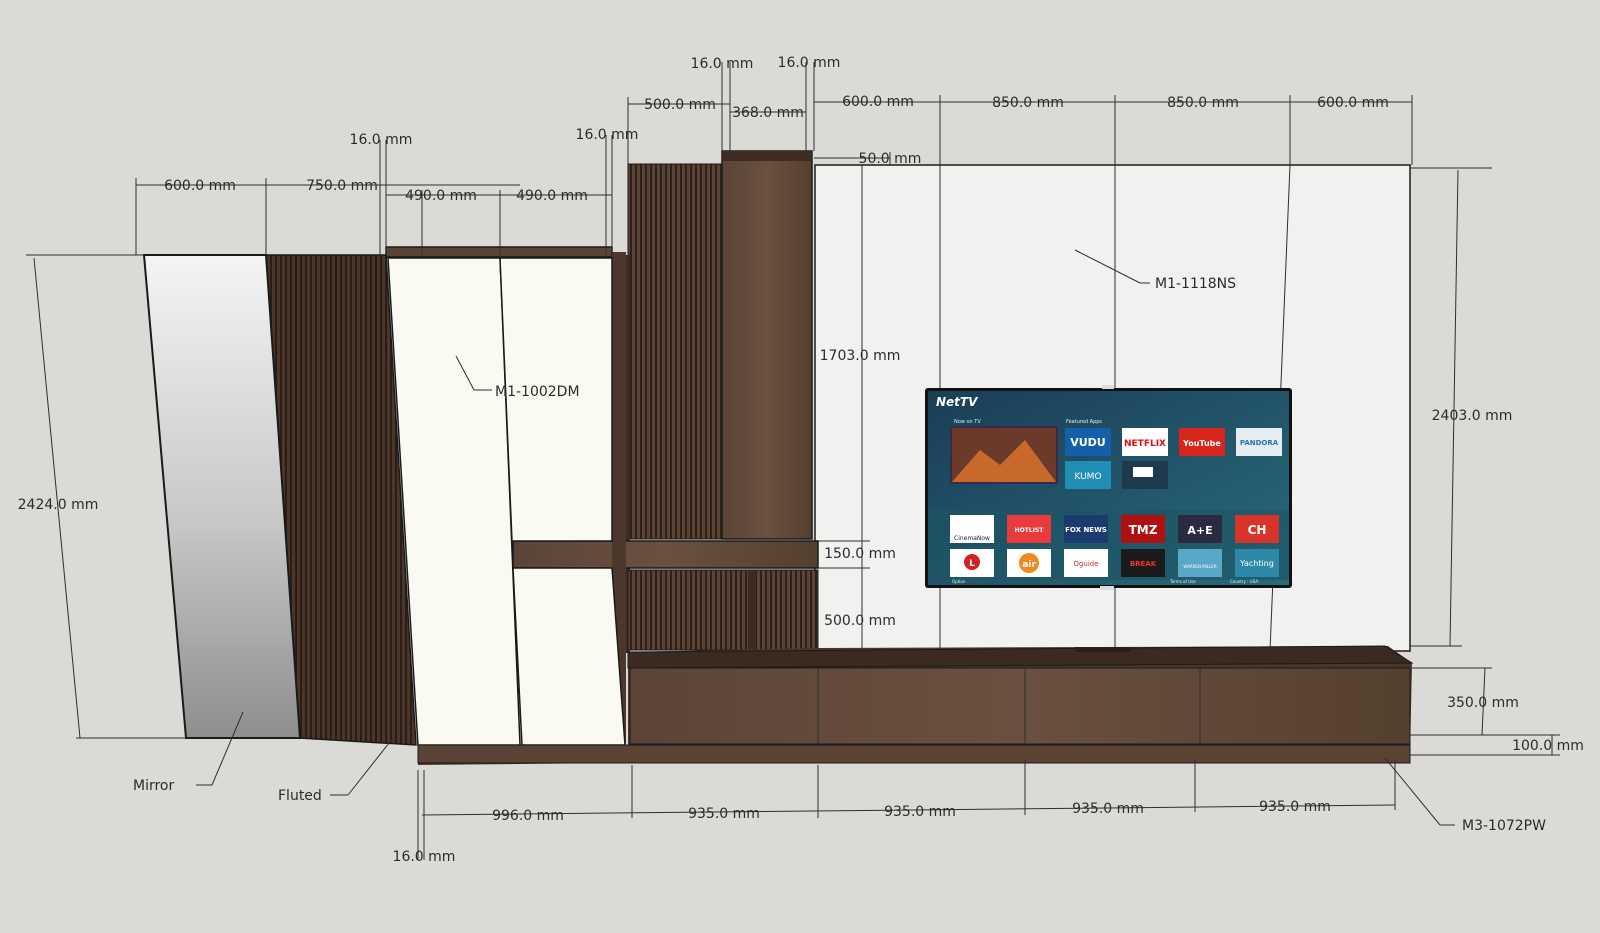  What do you see at coordinates (1259, 443) in the screenshot?
I see `tv-app-pandora: PANDORA` at bounding box center [1259, 443].